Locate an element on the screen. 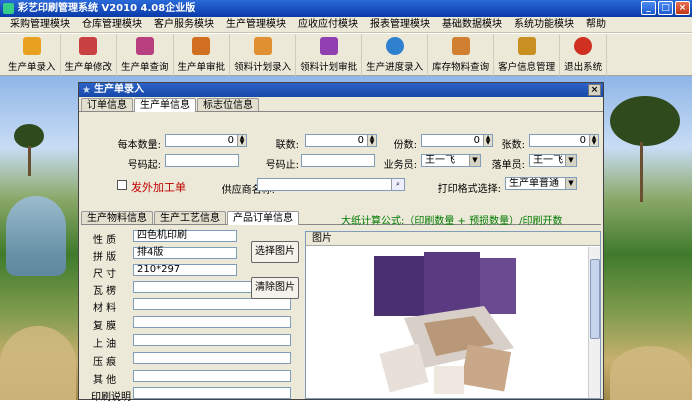 Image resolution: width=692 pixels, height=403 pixels. toolbar-order-approve-button: 生产单审批 is located at coordinates (202, 55).